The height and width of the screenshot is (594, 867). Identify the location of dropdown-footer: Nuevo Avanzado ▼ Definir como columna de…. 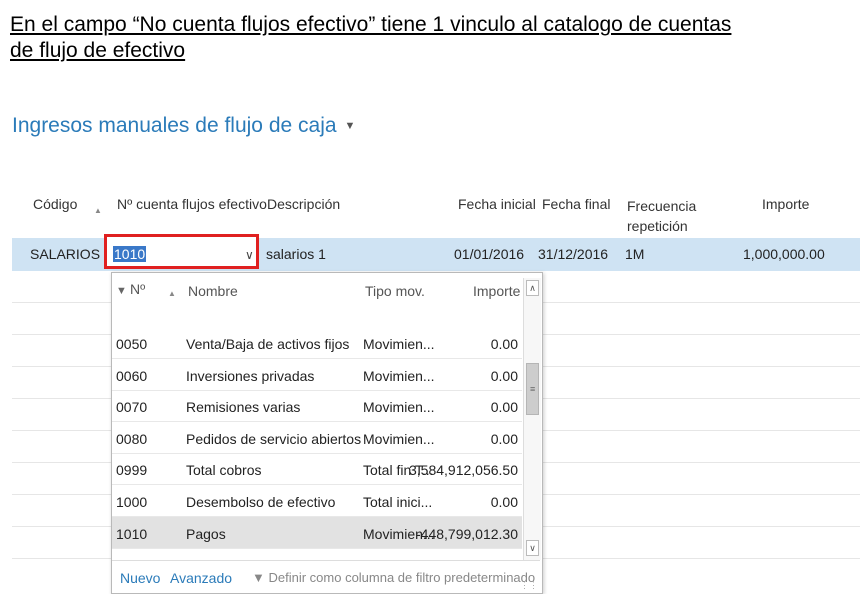
(326, 576).